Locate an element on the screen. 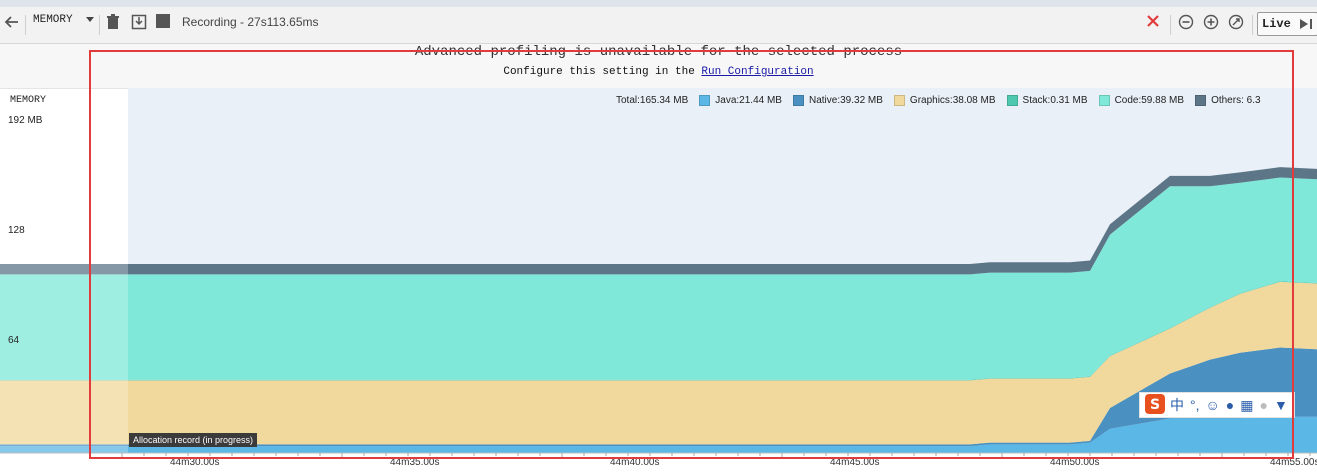 The width and height of the screenshot is (1317, 473). svg-text: S is located at coordinates (1155, 405).